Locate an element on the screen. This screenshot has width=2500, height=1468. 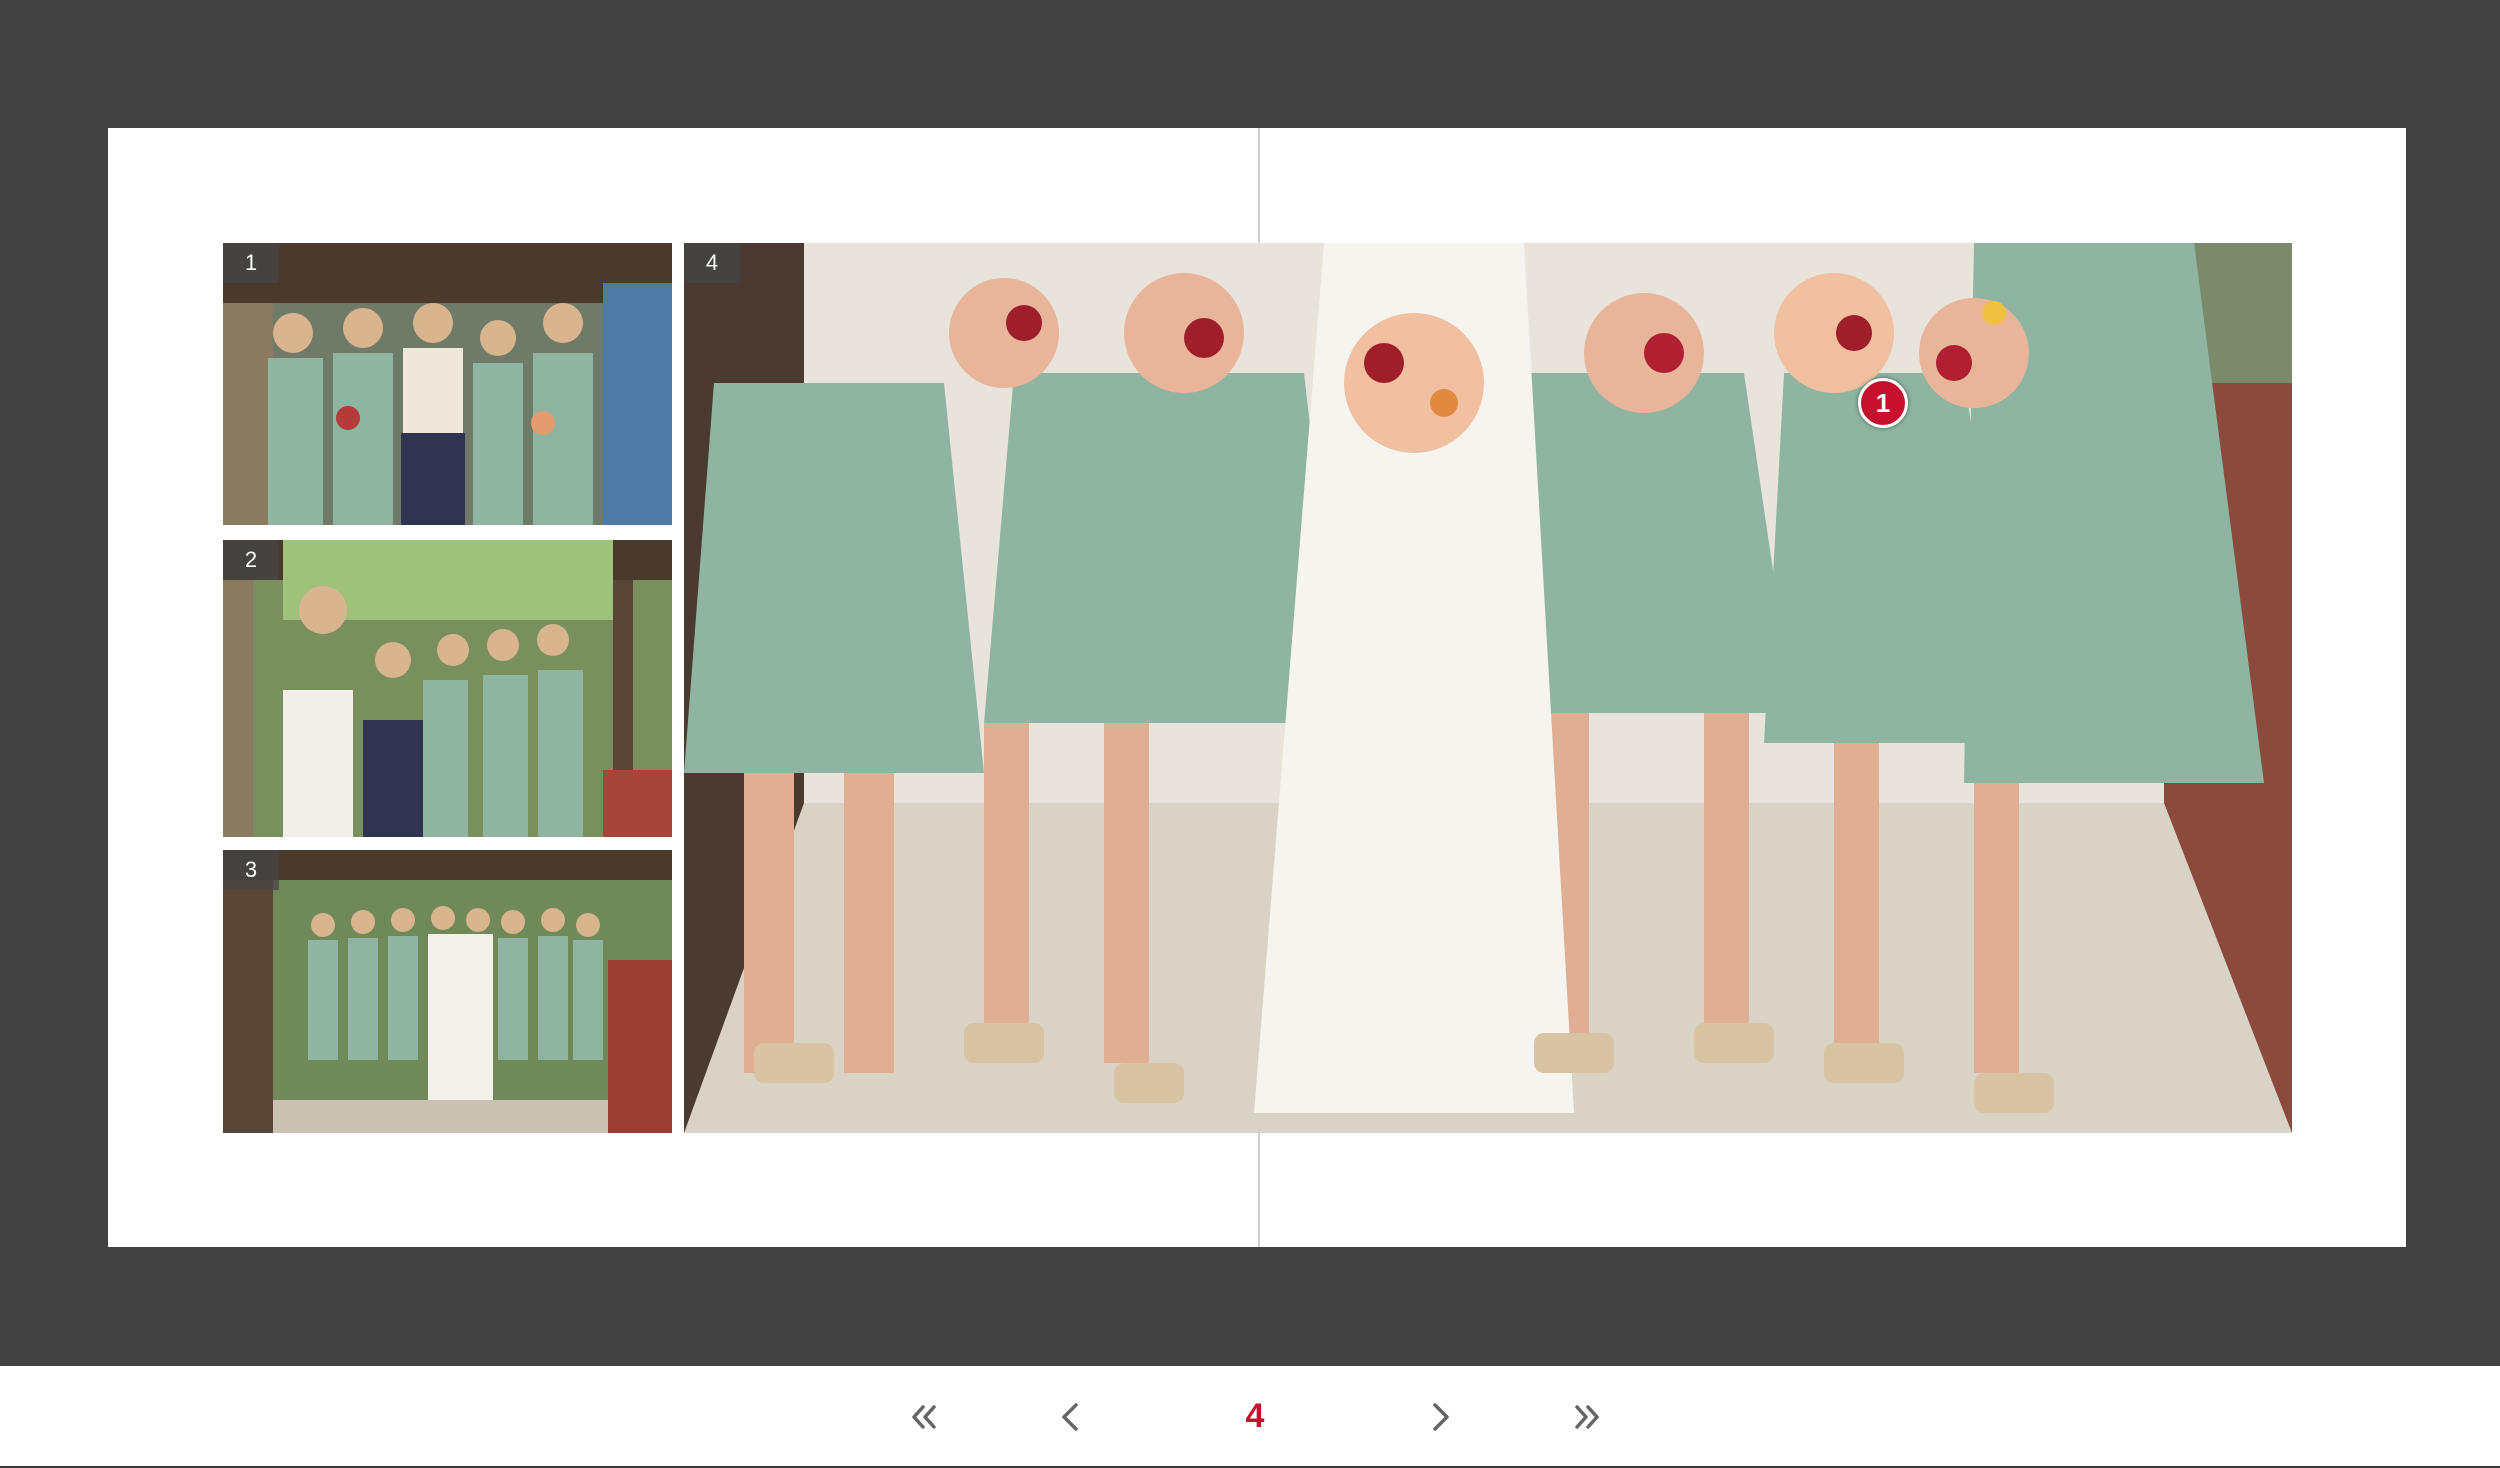
double-chevron-right-icon is located at coordinates (1587, 1417).